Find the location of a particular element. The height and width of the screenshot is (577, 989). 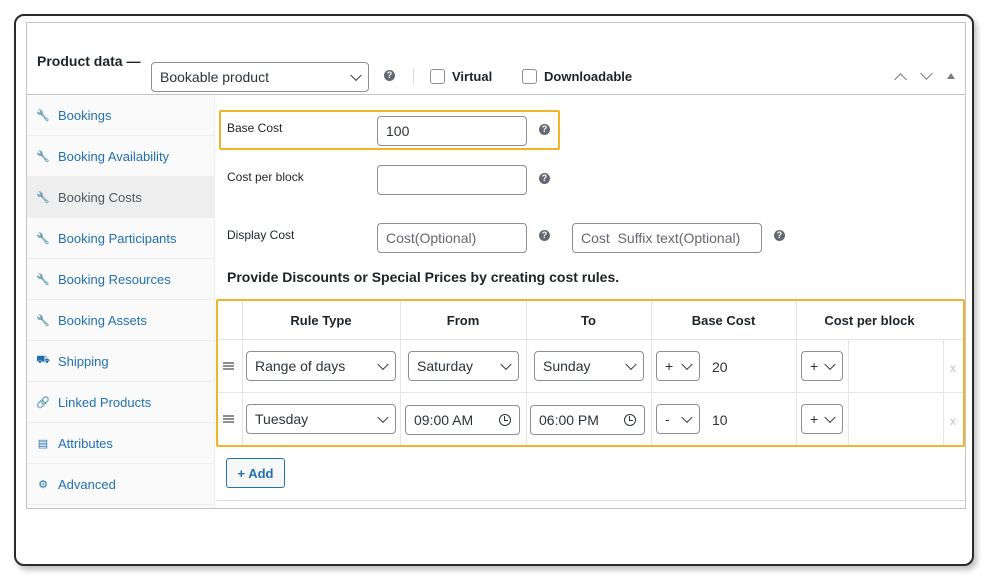

display-cost-input: Cost(Optional) is located at coordinates (452, 238).